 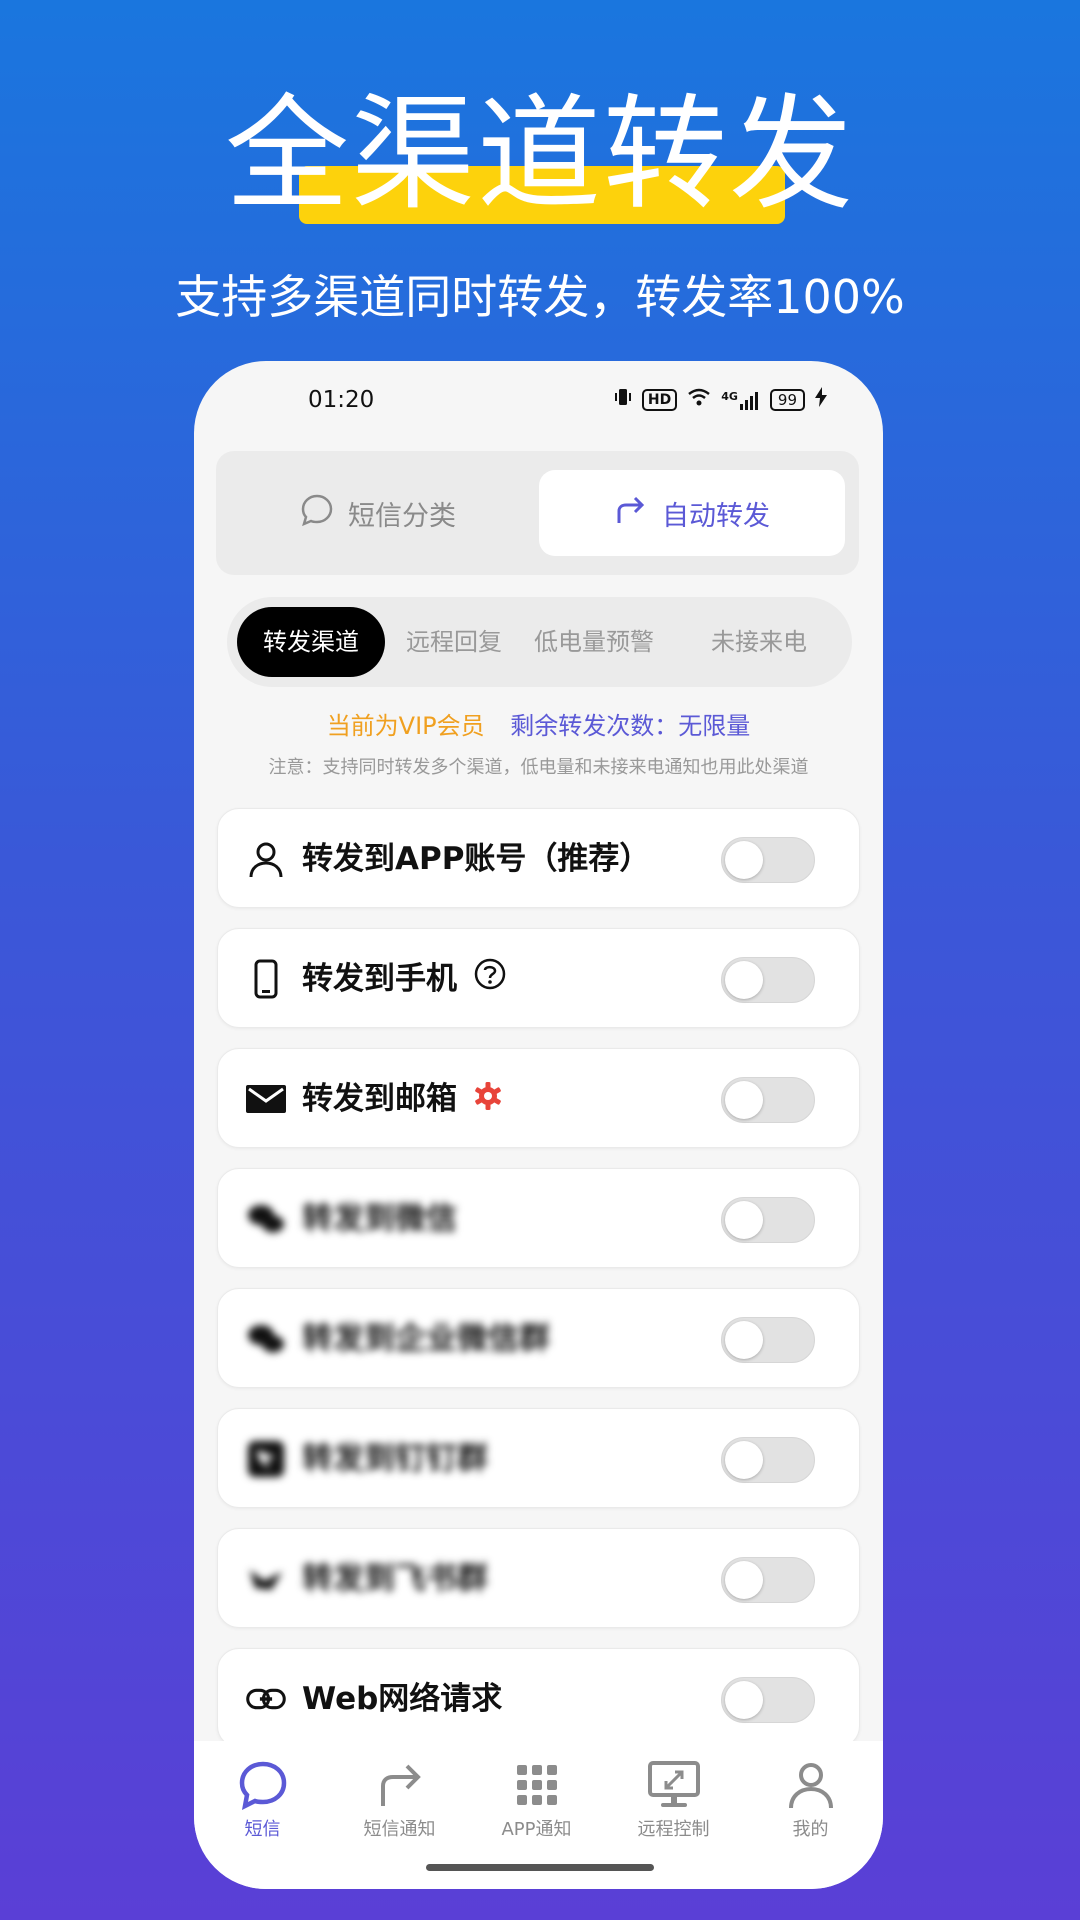 I want to click on status-bar: 01:20 HD 4G 99, so click(x=538, y=403).